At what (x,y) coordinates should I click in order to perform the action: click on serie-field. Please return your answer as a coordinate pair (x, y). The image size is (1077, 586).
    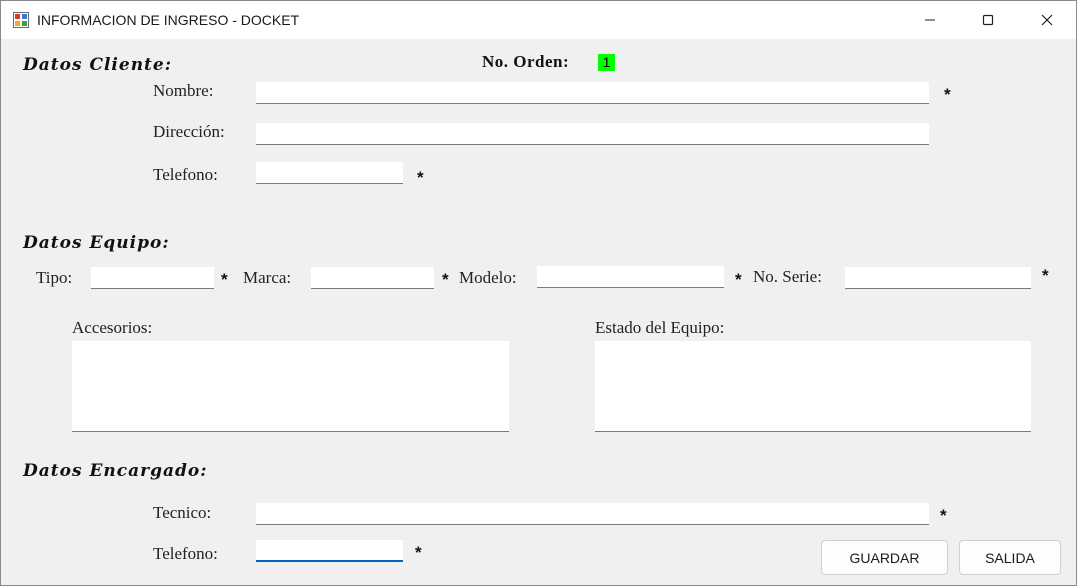
    Looking at the image, I should click on (938, 278).